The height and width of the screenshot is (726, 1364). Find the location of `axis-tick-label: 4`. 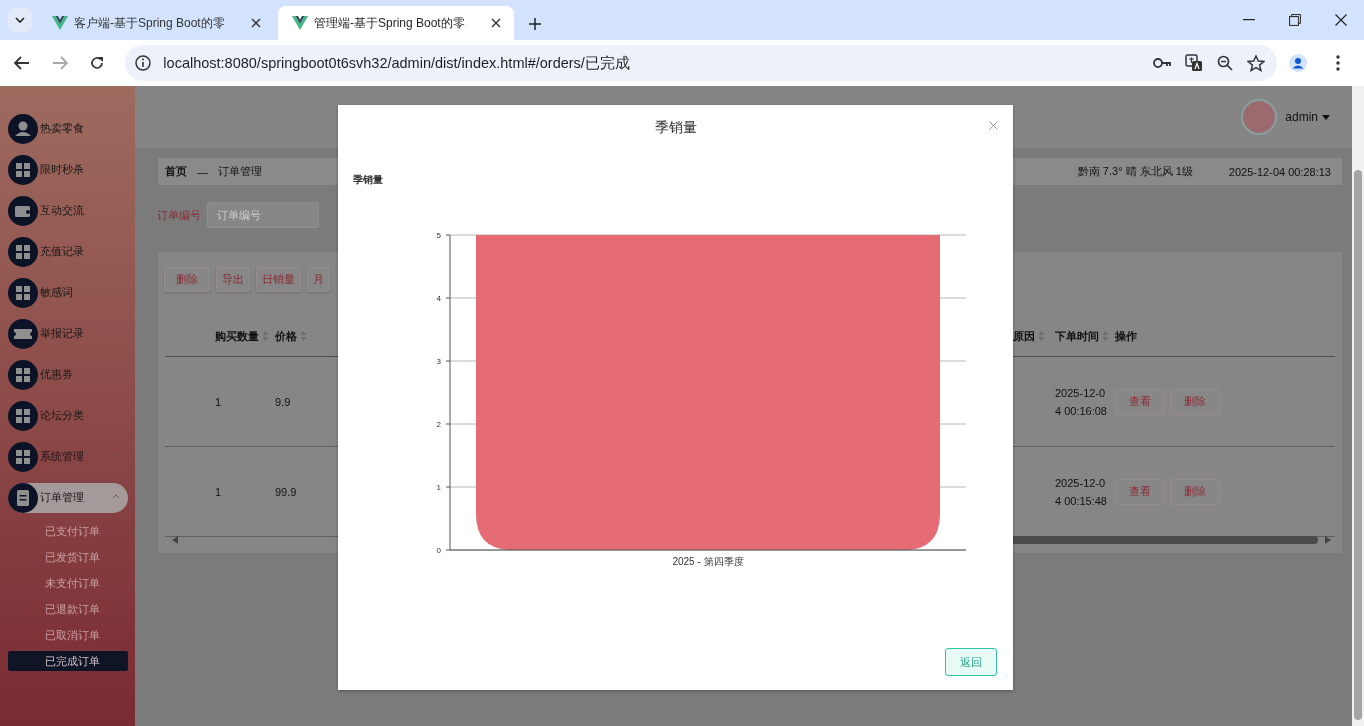

axis-tick-label: 4 is located at coordinates (438, 298).